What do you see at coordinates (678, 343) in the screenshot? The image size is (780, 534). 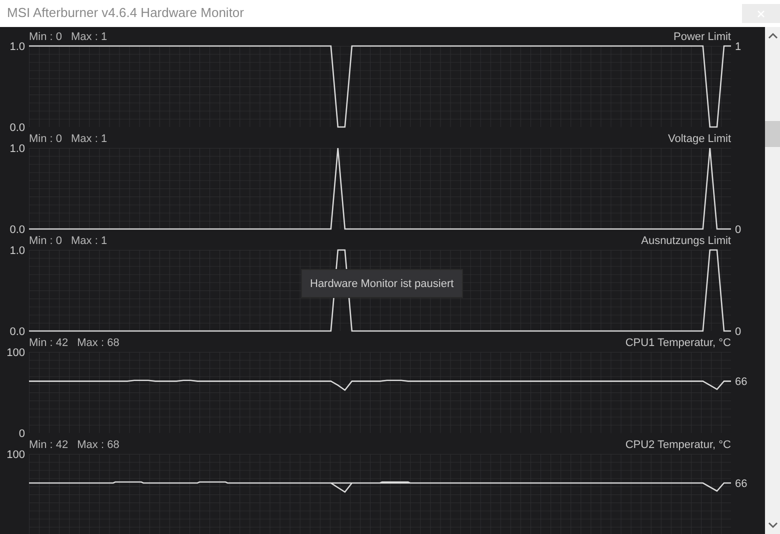 I see `graph-title: CPU1 Temperatur, °C` at bounding box center [678, 343].